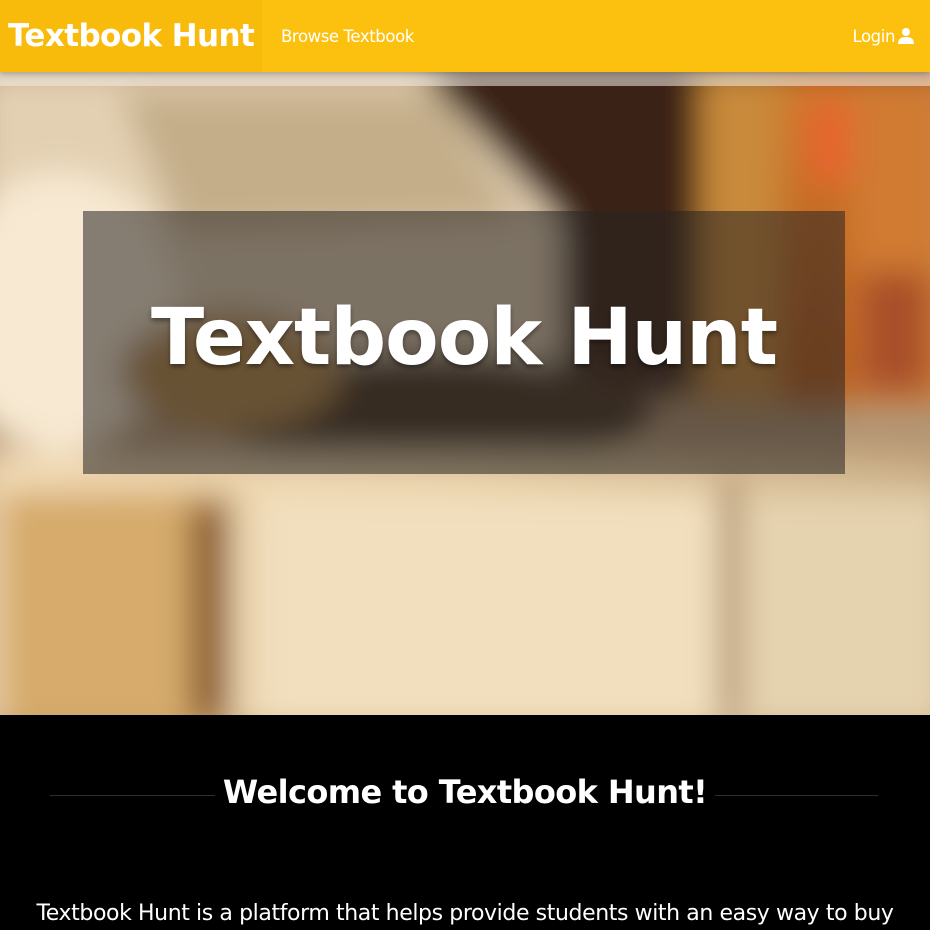 This screenshot has width=930, height=930. What do you see at coordinates (464, 337) in the screenshot?
I see `hero-title: Textbook Hunt` at bounding box center [464, 337].